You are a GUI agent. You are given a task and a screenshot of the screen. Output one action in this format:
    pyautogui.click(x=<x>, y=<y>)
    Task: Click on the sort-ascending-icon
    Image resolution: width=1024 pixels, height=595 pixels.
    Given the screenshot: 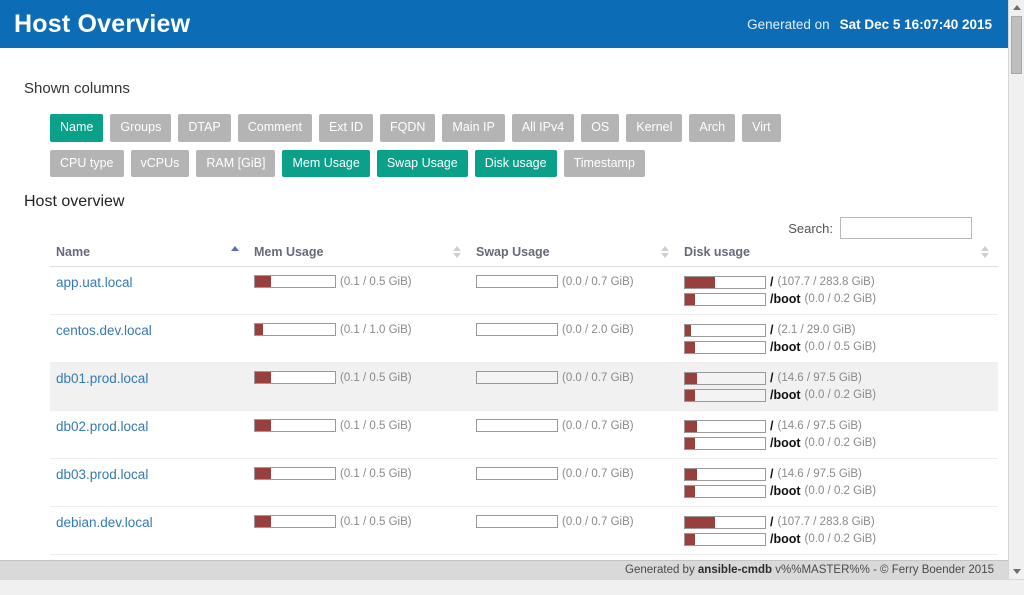 What is the action you would take?
    pyautogui.click(x=235, y=252)
    